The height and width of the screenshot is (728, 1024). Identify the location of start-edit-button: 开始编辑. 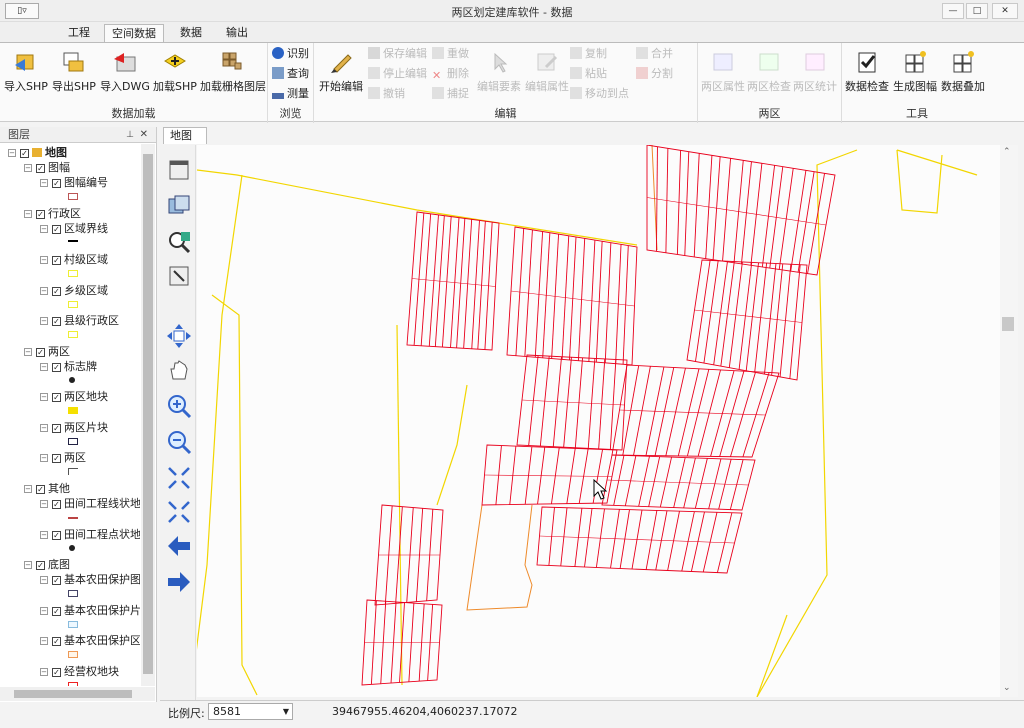
(341, 71).